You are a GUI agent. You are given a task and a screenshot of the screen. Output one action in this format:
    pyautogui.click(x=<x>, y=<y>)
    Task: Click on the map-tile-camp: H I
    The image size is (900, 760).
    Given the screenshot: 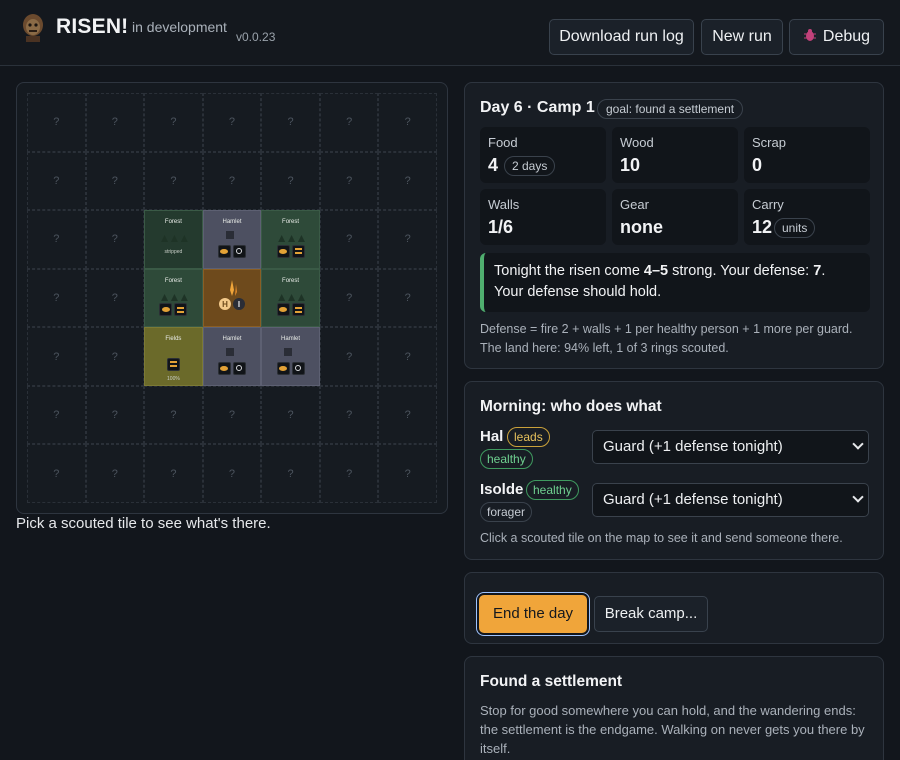 What is the action you would take?
    pyautogui.click(x=232, y=298)
    